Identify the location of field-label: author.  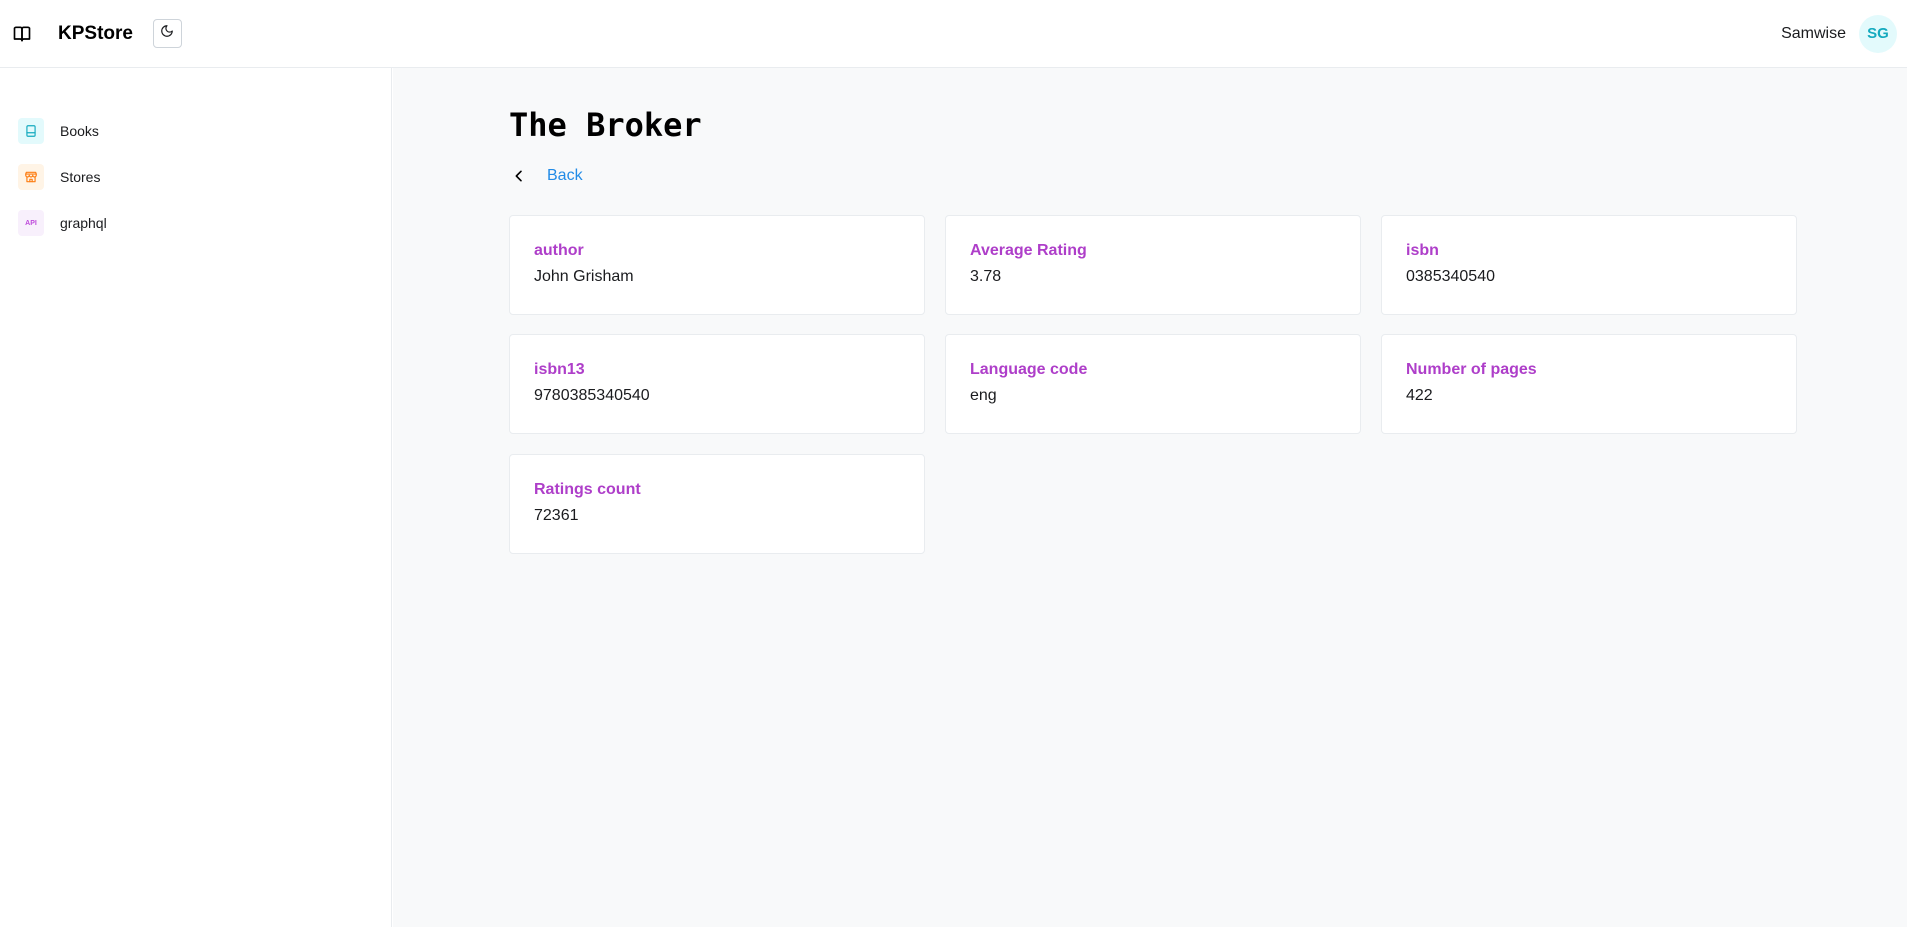
(559, 250).